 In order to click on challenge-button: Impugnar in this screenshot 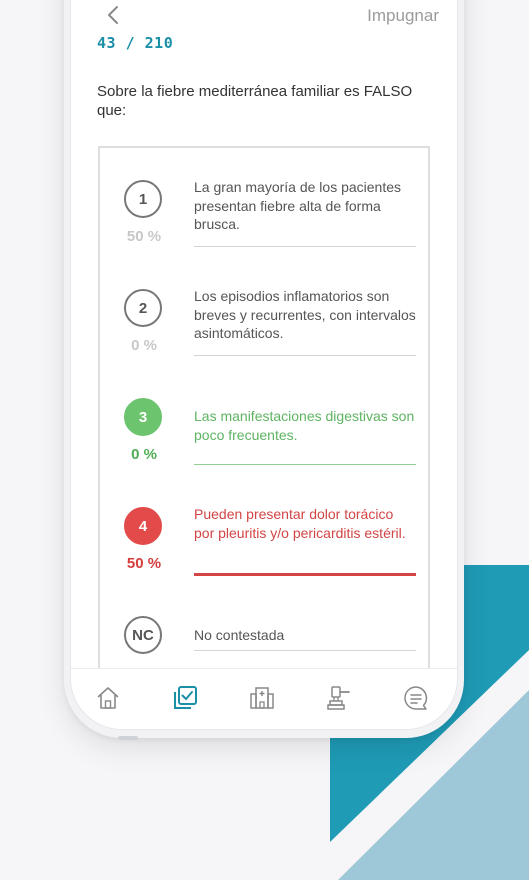, I will do `click(403, 16)`.